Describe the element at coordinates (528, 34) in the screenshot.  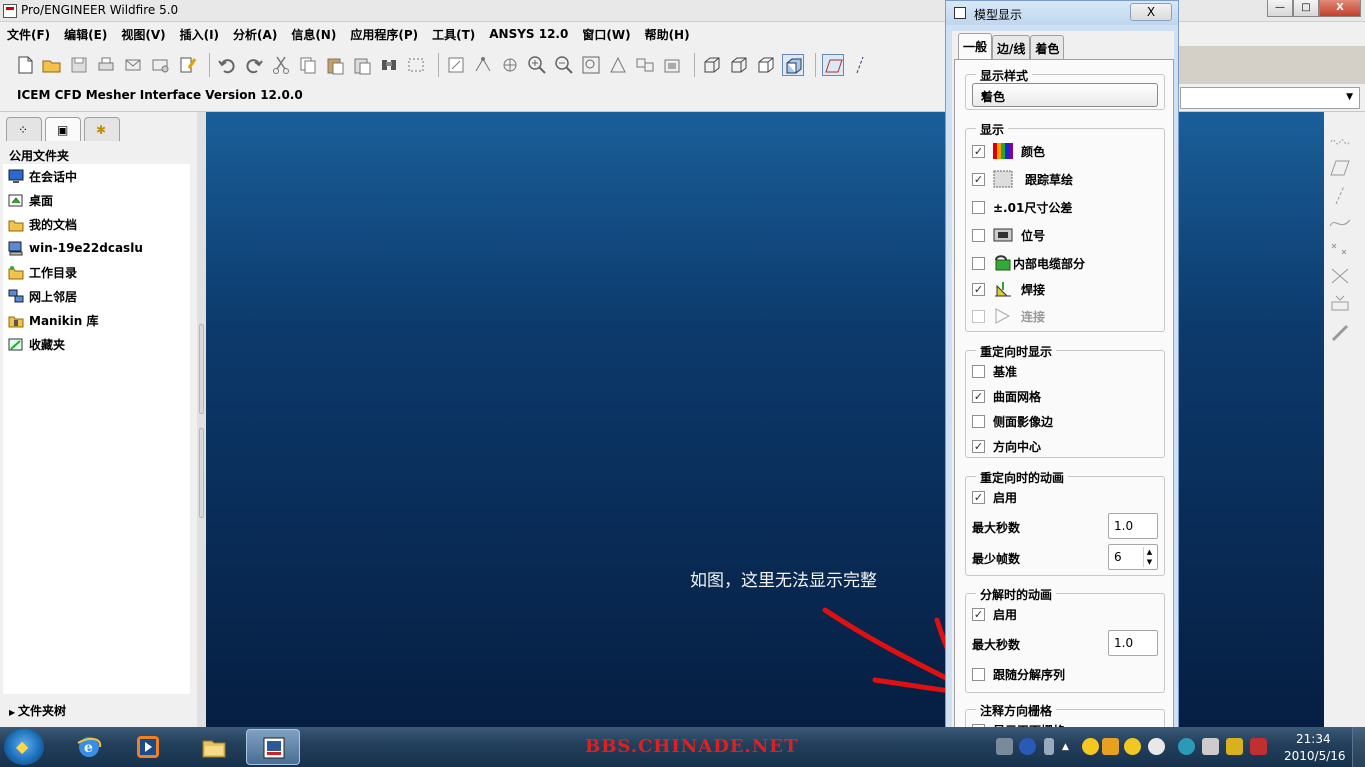
I see `menu-ansys: ANSYS 12.0` at that location.